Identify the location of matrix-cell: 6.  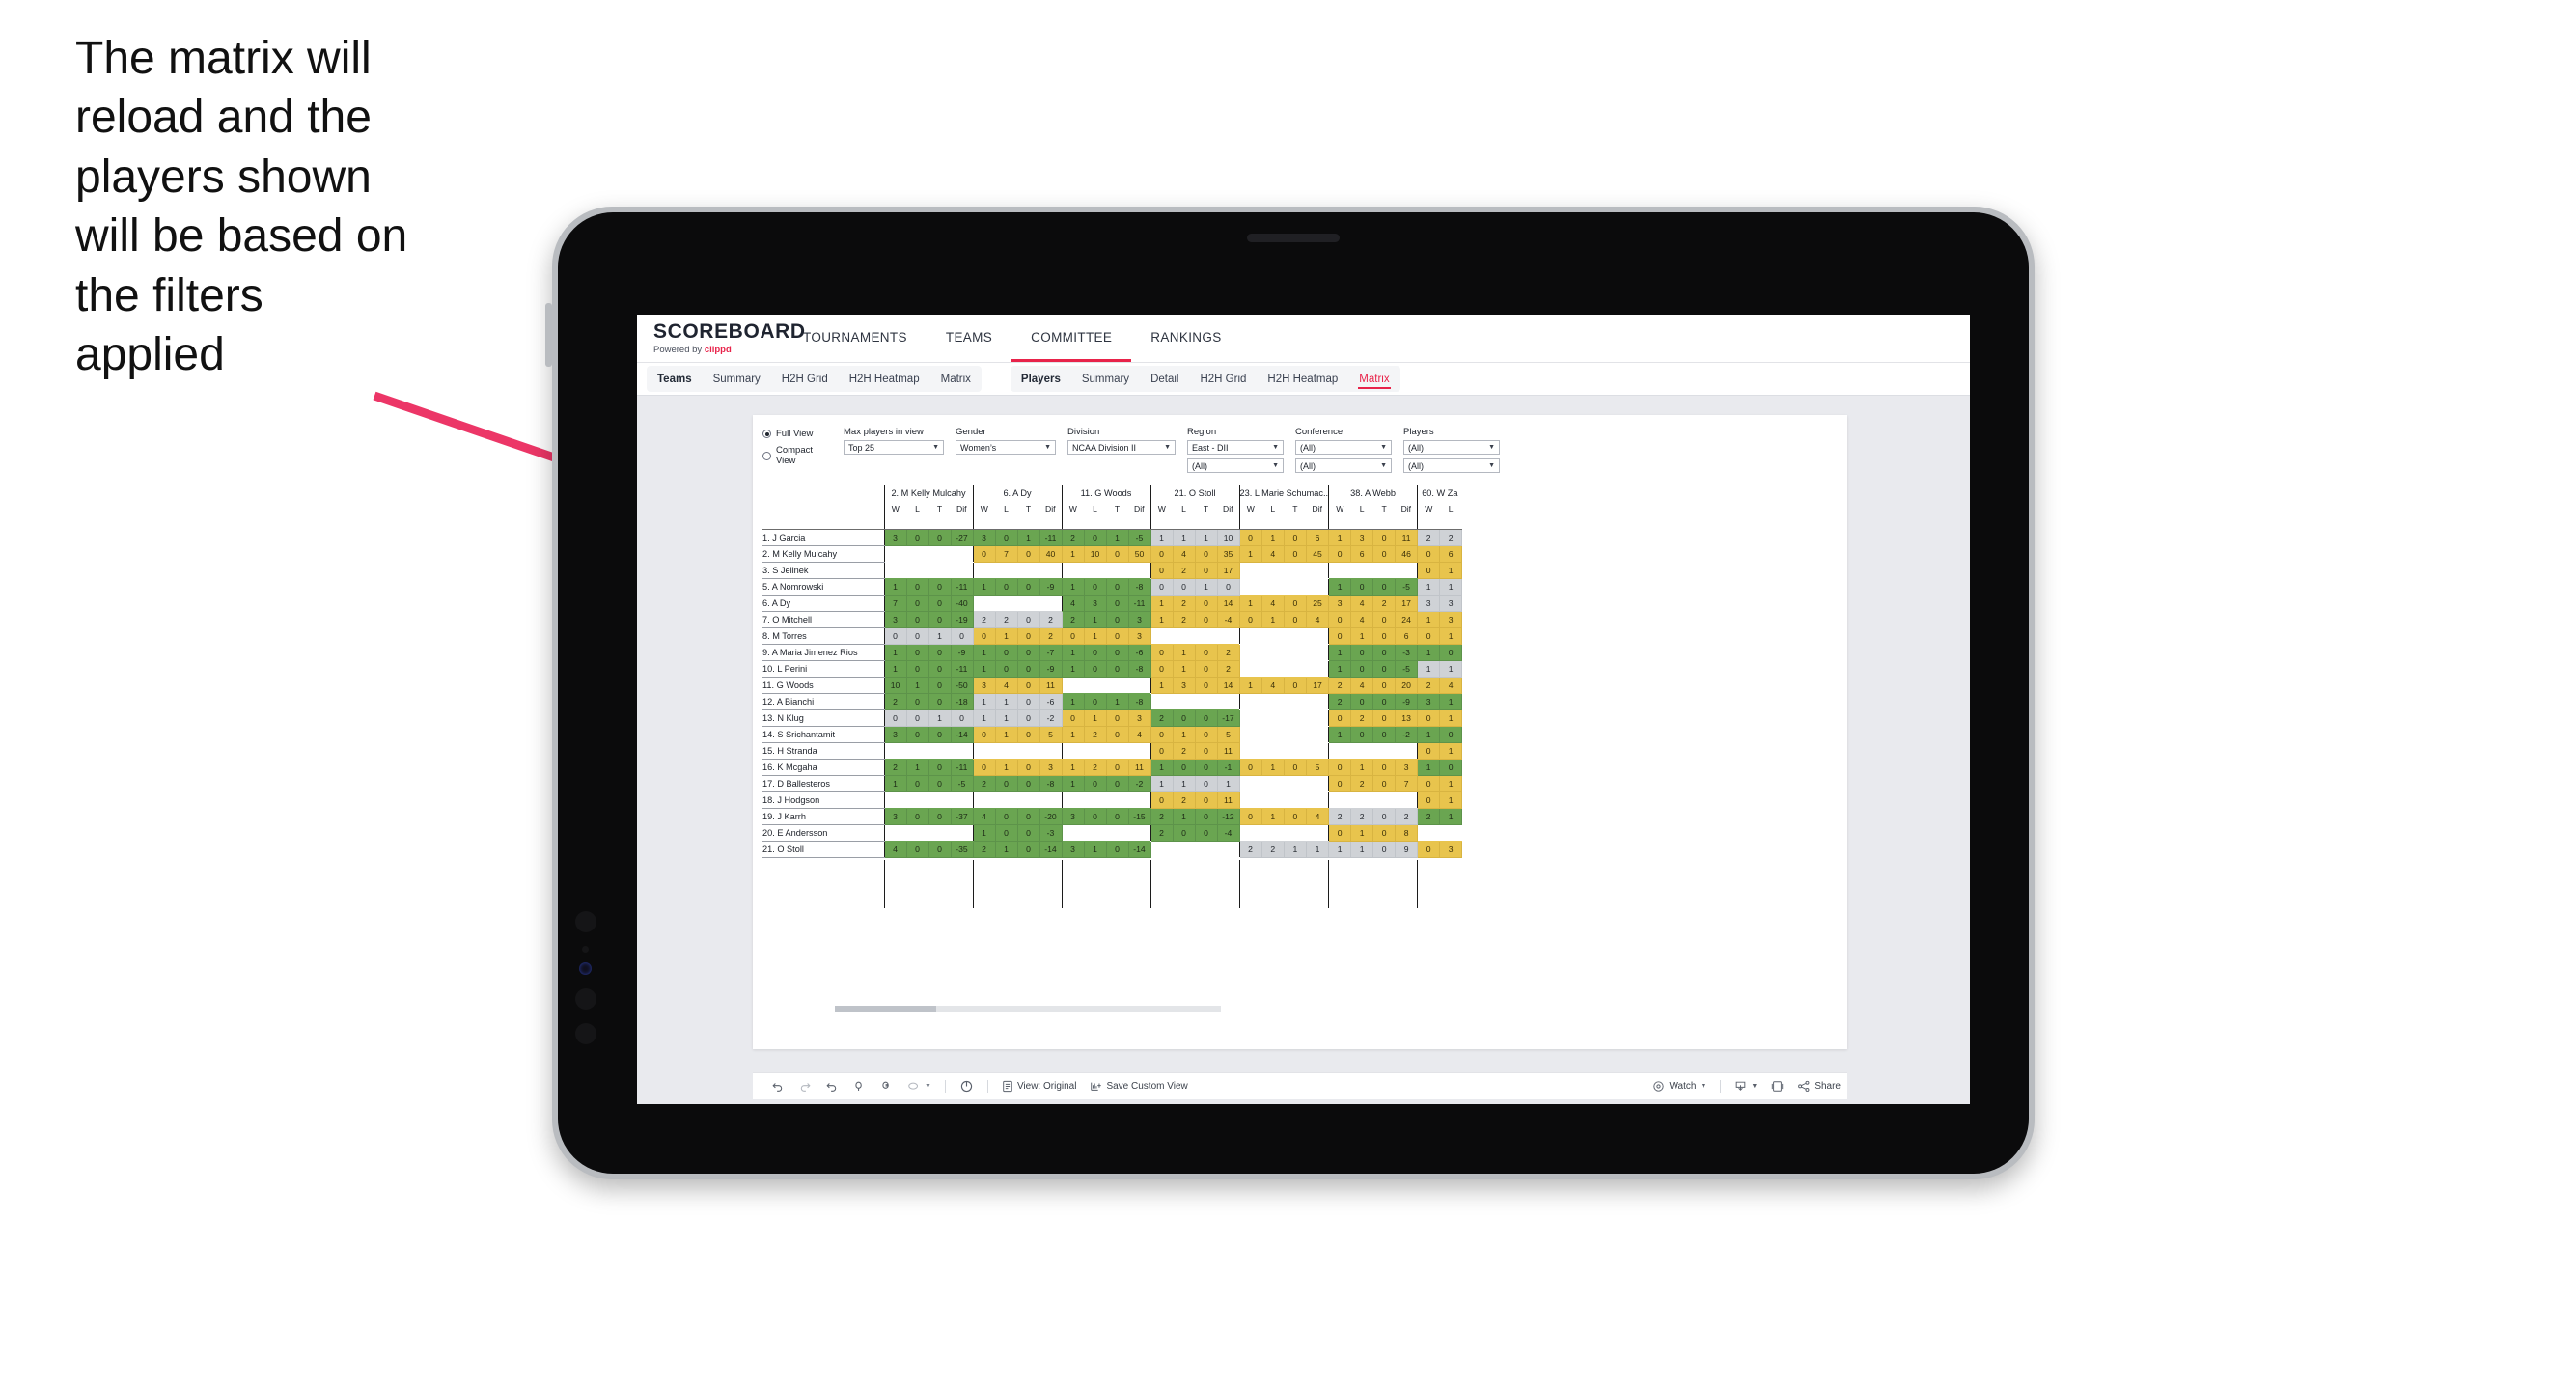
(1451, 553).